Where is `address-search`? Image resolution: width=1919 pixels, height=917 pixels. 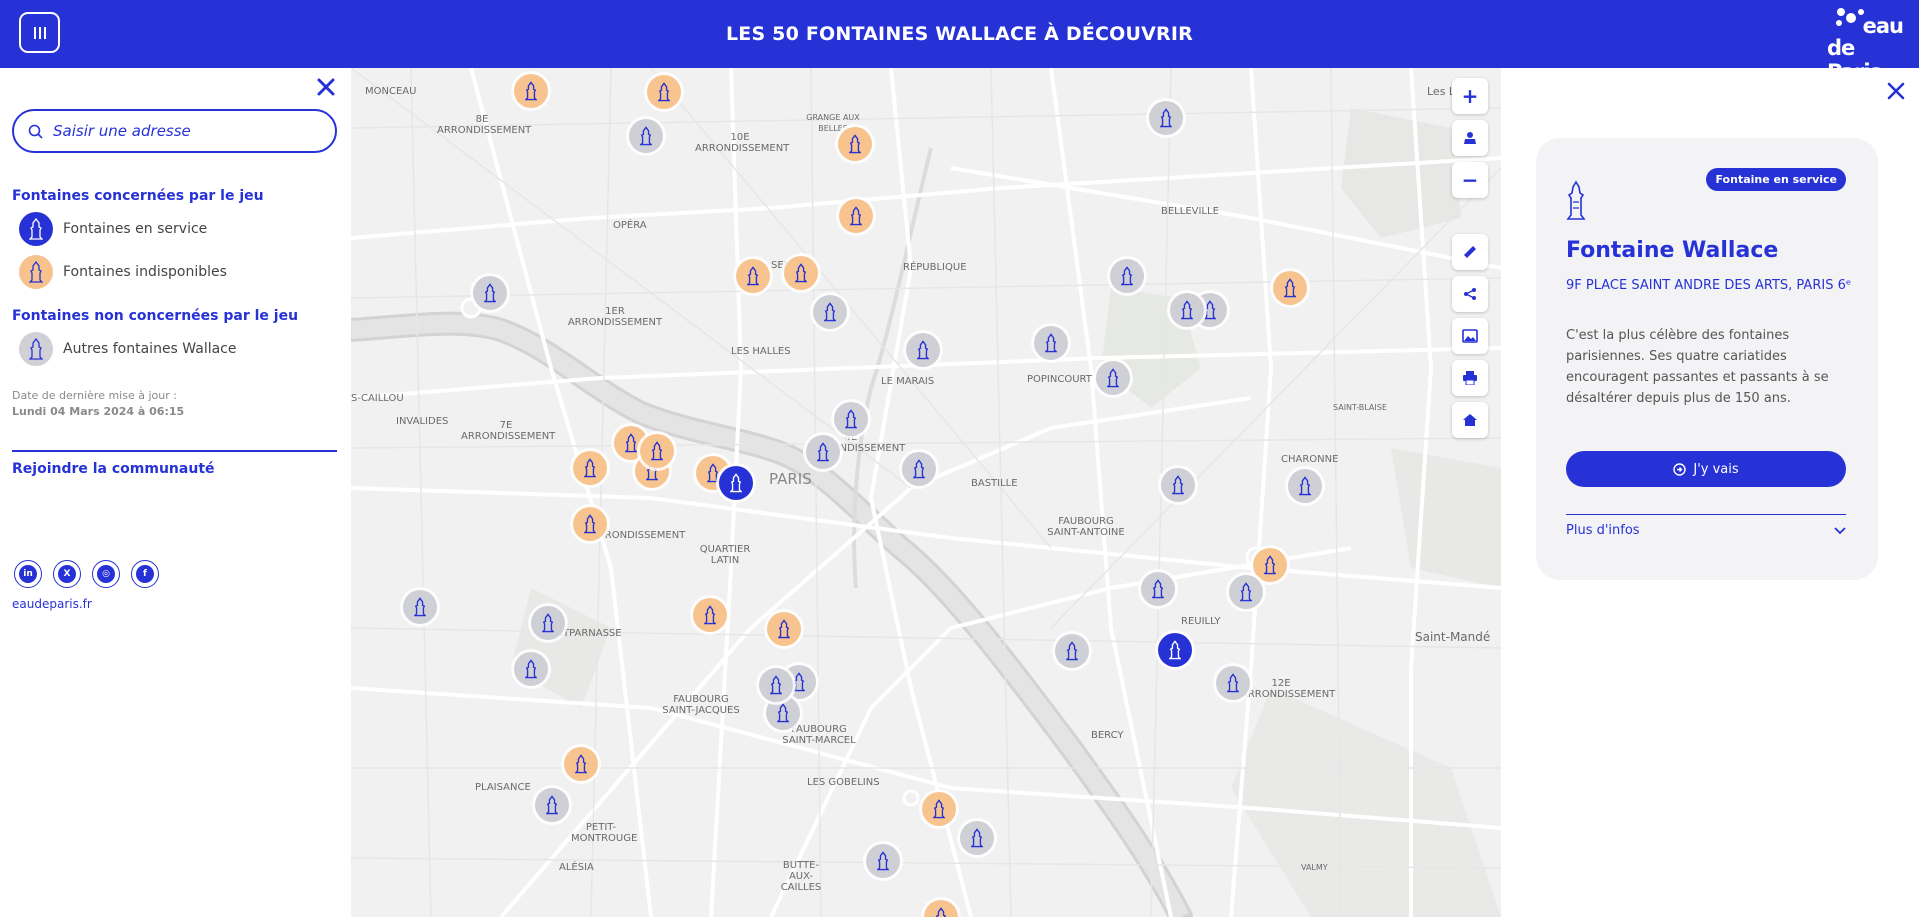 address-search is located at coordinates (174, 131).